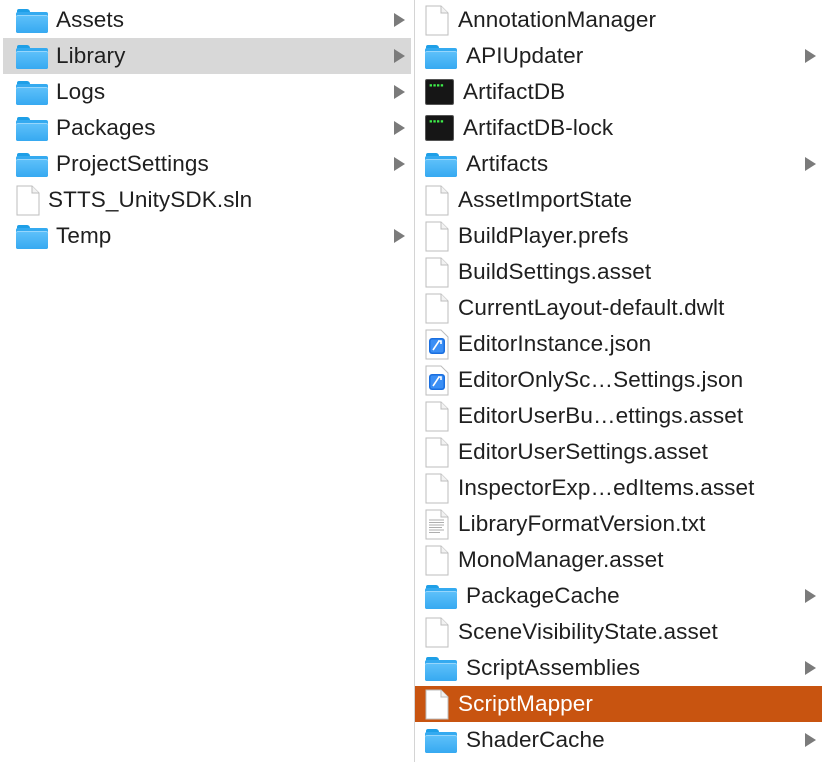 The height and width of the screenshot is (762, 826). I want to click on file-row: EditorOnlySc…Settings.json, so click(618, 380).